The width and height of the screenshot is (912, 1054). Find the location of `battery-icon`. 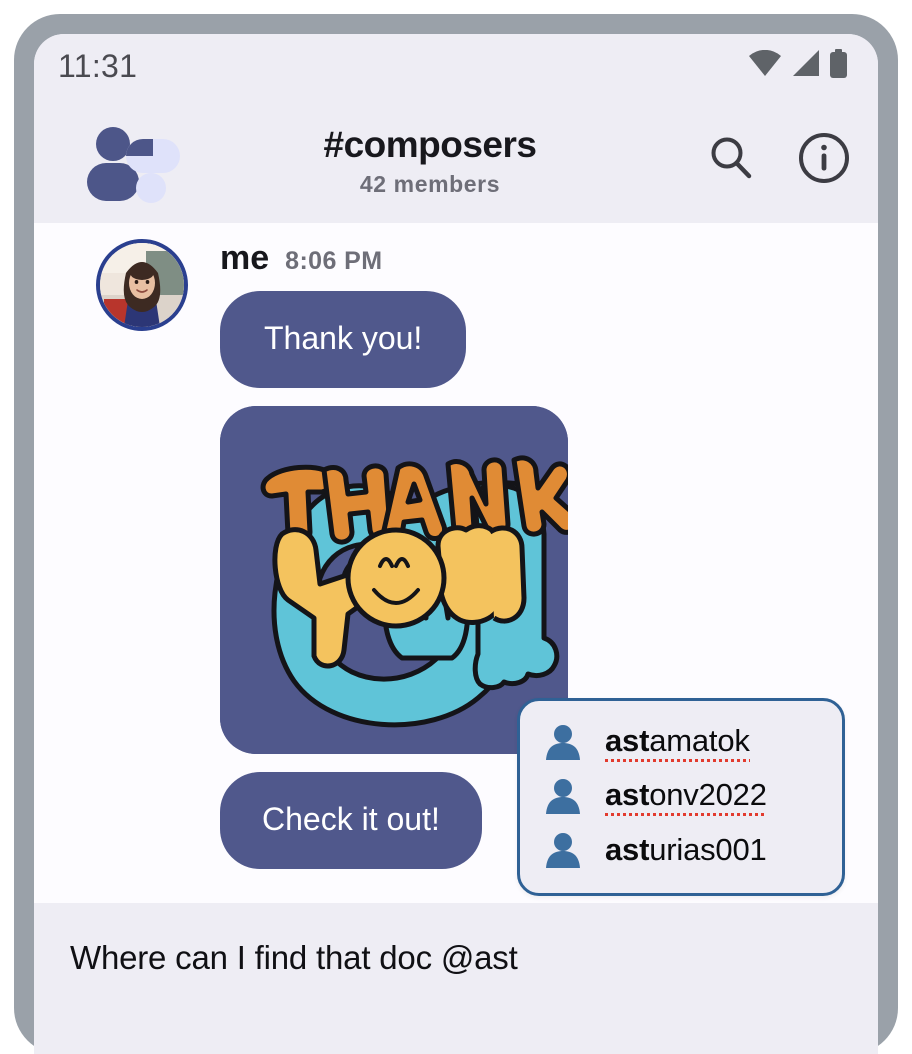

battery-icon is located at coordinates (838, 66).